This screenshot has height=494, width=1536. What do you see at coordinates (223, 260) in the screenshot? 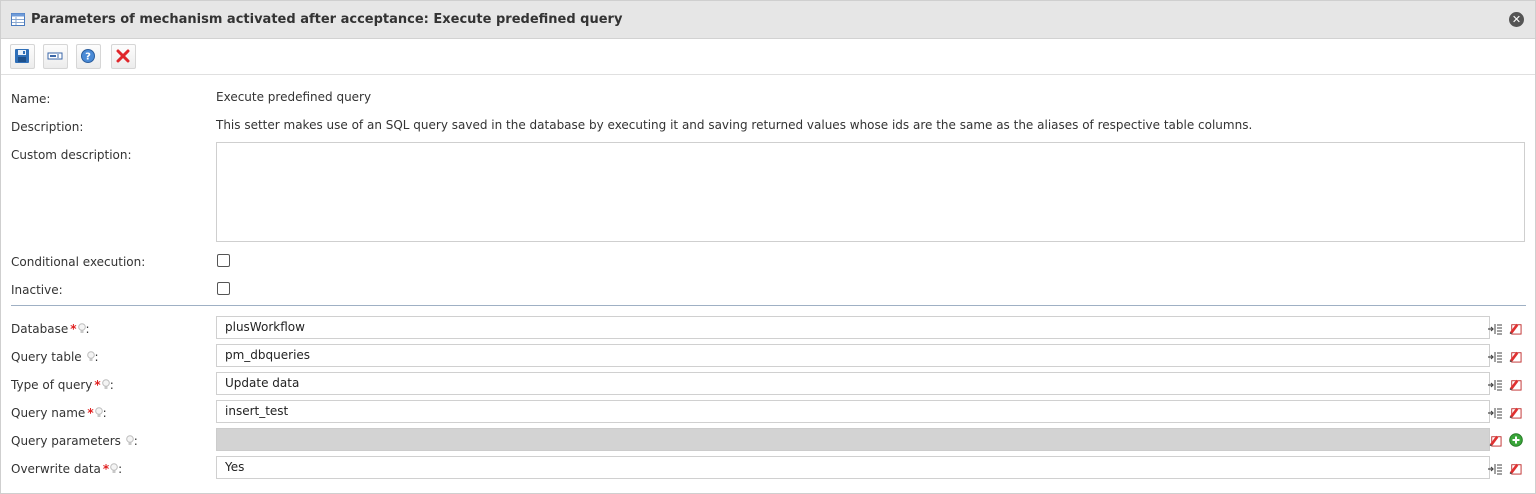
I see `conditional-execution-checkbox` at bounding box center [223, 260].